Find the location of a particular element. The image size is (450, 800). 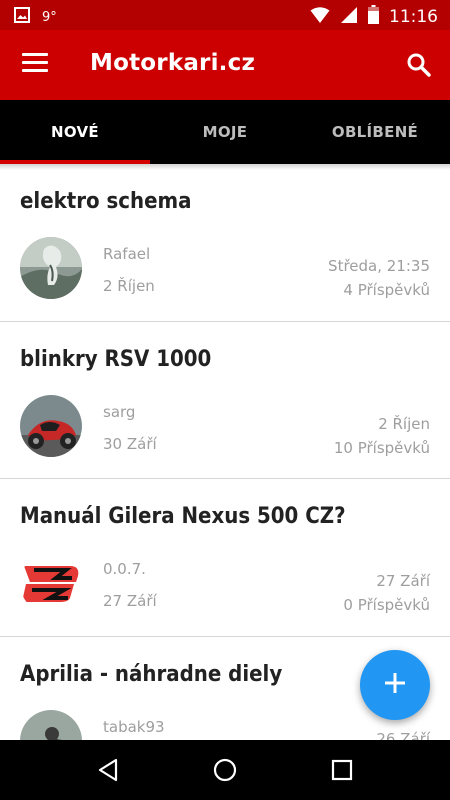

thread-title: Aprilia - náhradne diely is located at coordinates (151, 674).